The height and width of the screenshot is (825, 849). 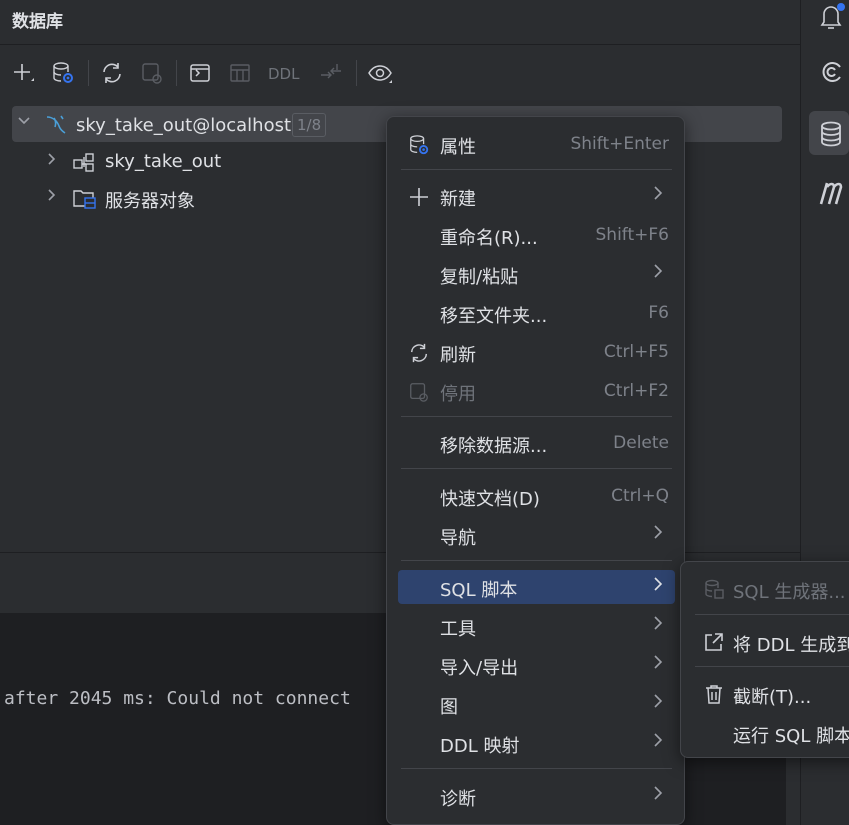 What do you see at coordinates (309, 125) in the screenshot?
I see `schema-count-badge: 1/8` at bounding box center [309, 125].